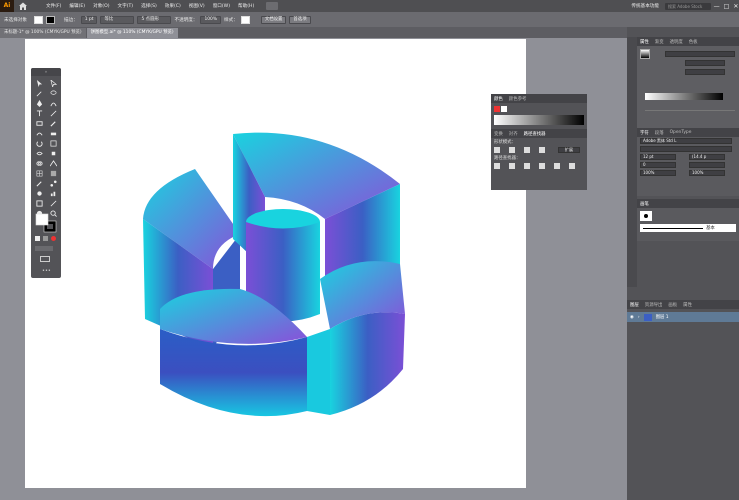 The image size is (739, 500). Describe the element at coordinates (512, 150) in the screenshot. I see `minus-front-icon` at that location.